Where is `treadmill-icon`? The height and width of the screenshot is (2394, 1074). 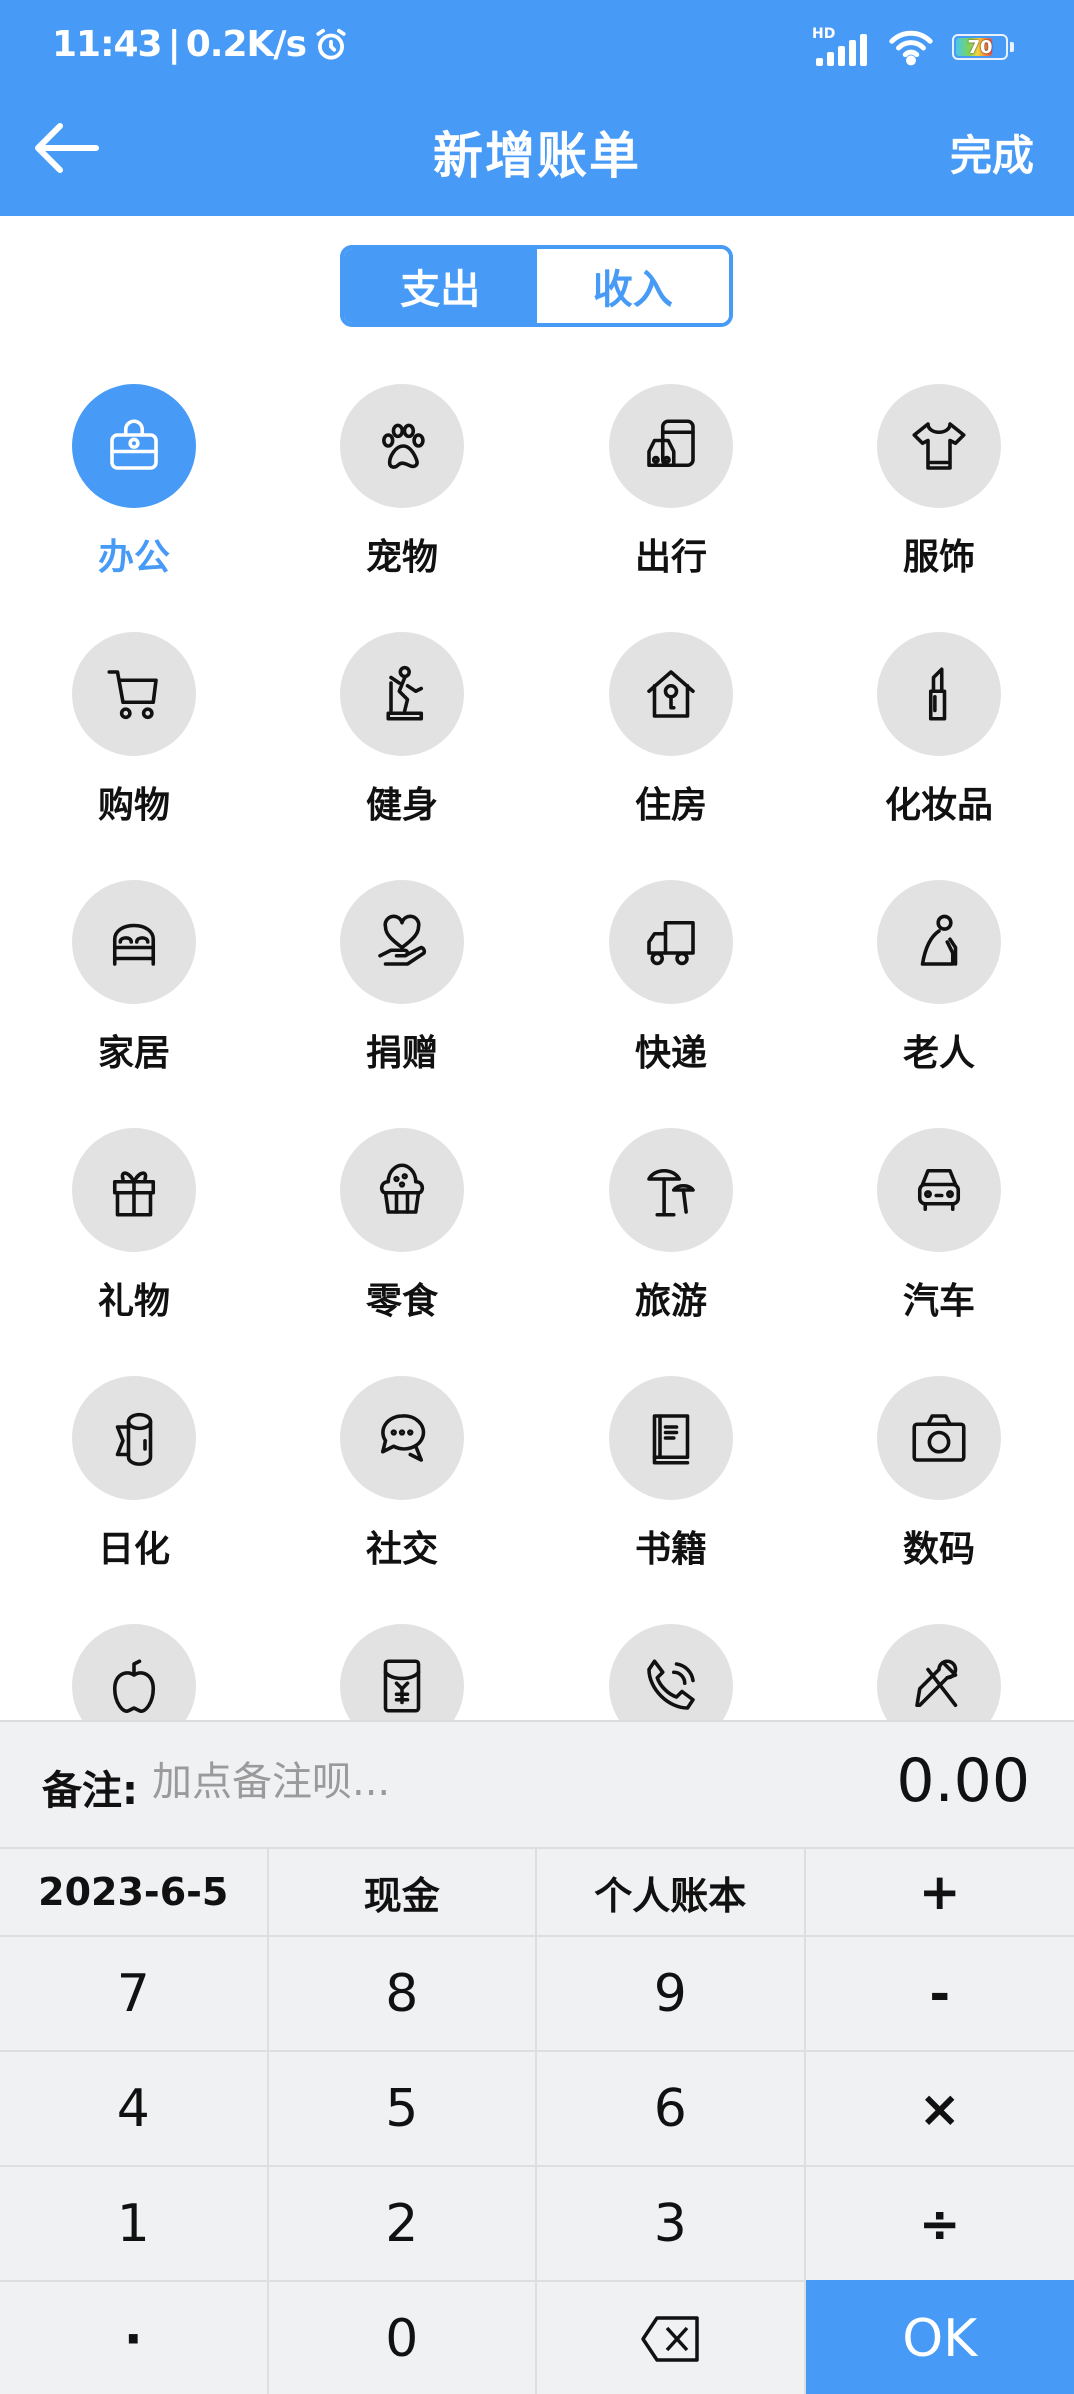 treadmill-icon is located at coordinates (405, 693).